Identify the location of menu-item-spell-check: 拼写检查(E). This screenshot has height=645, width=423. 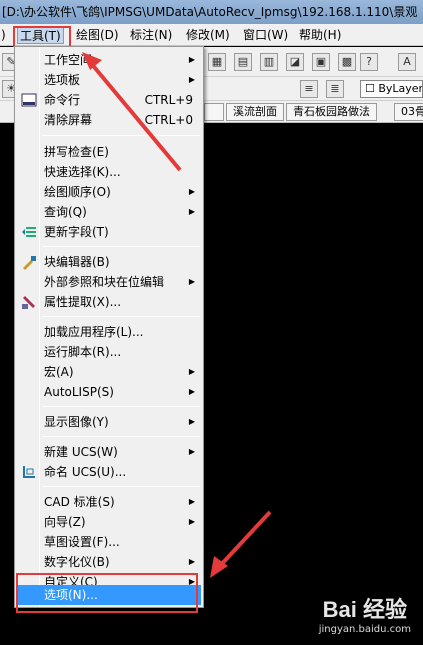
(109, 152).